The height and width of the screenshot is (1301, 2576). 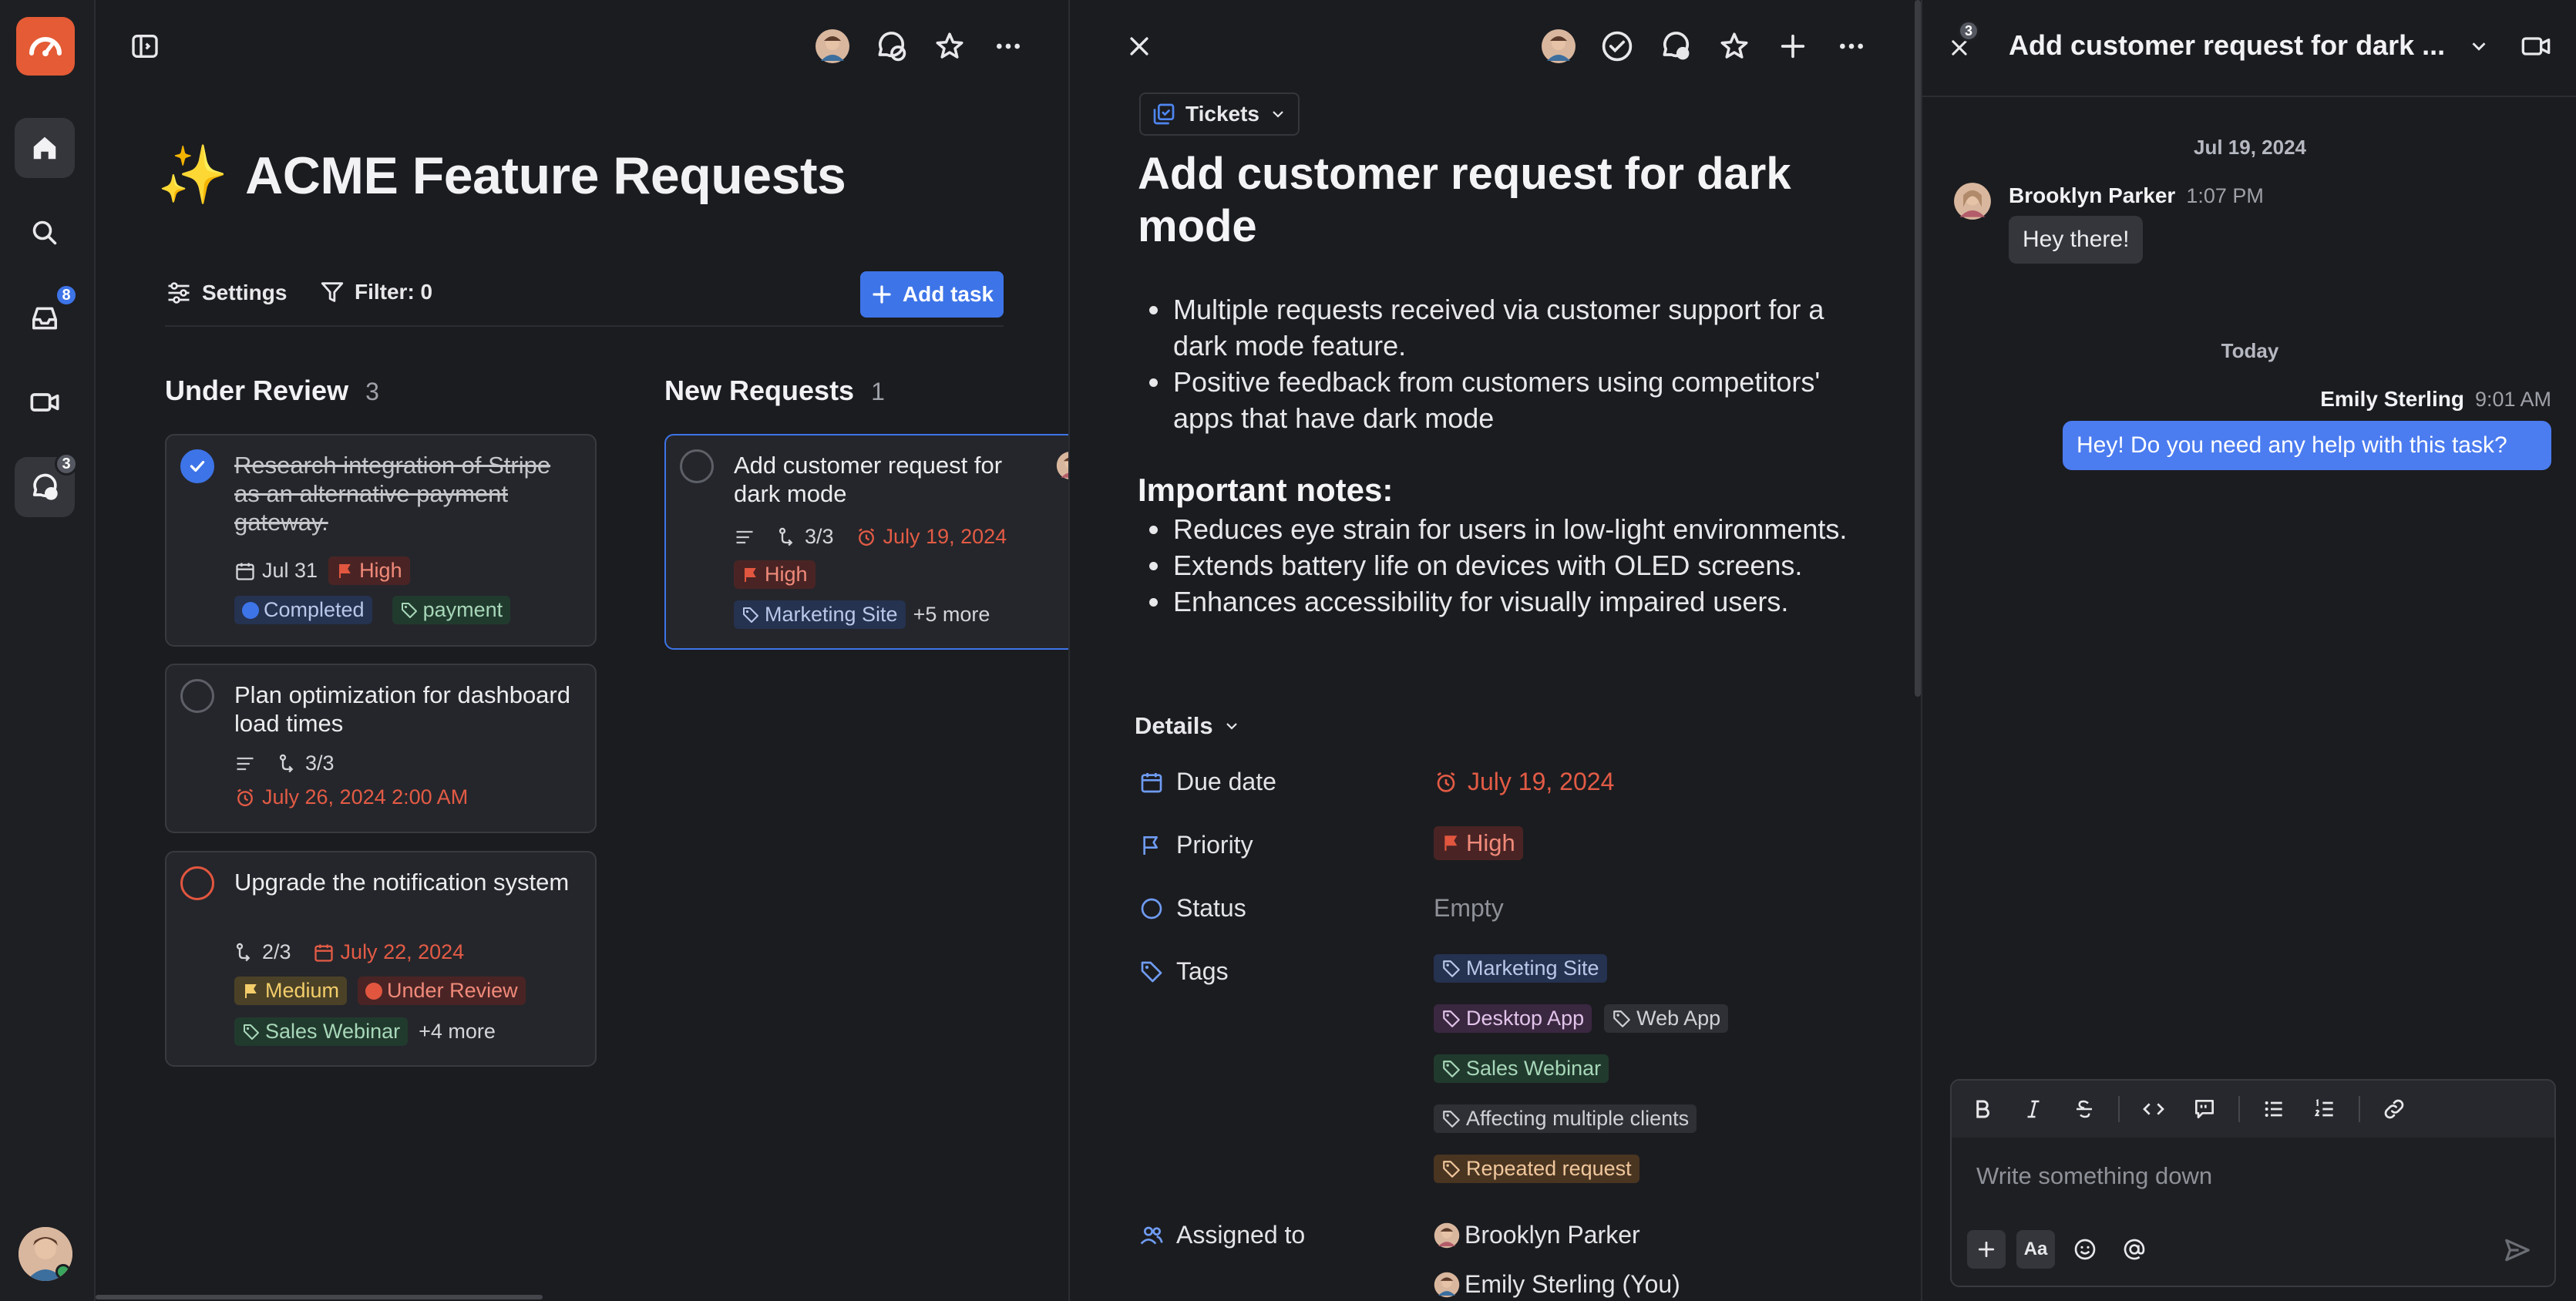 What do you see at coordinates (1537, 1235) in the screenshot?
I see `assignee: Brooklyn Parker` at bounding box center [1537, 1235].